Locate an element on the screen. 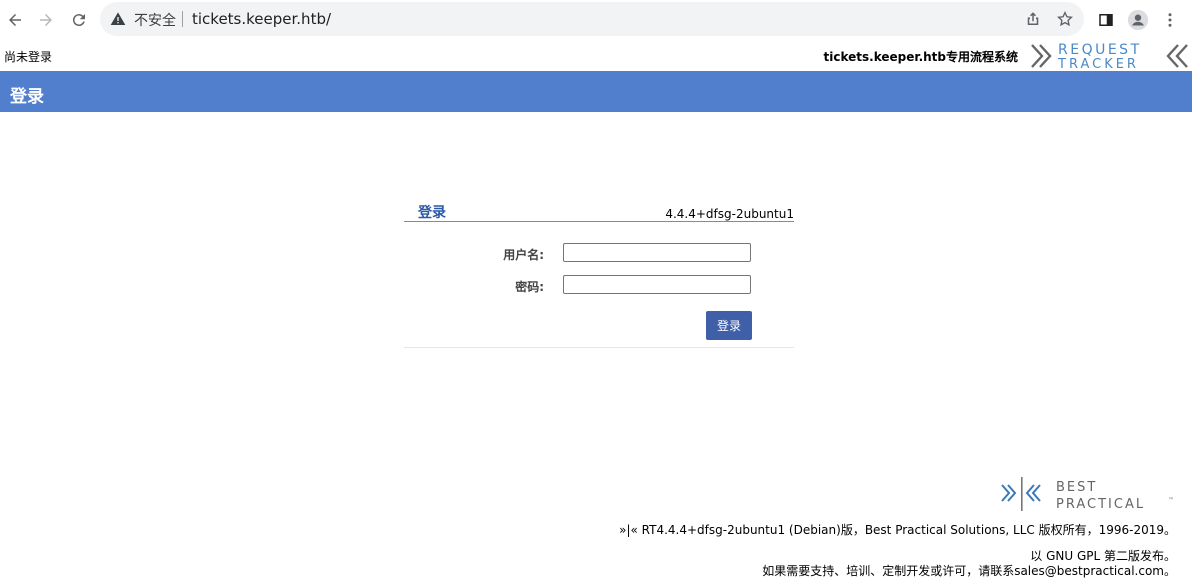  password-label: 密码: is located at coordinates (529, 287).